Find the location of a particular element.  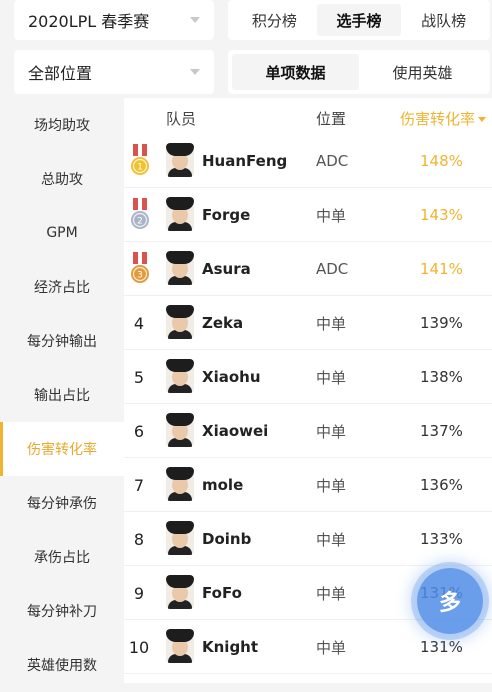

medal-rank-number: 3 is located at coordinates (140, 276).